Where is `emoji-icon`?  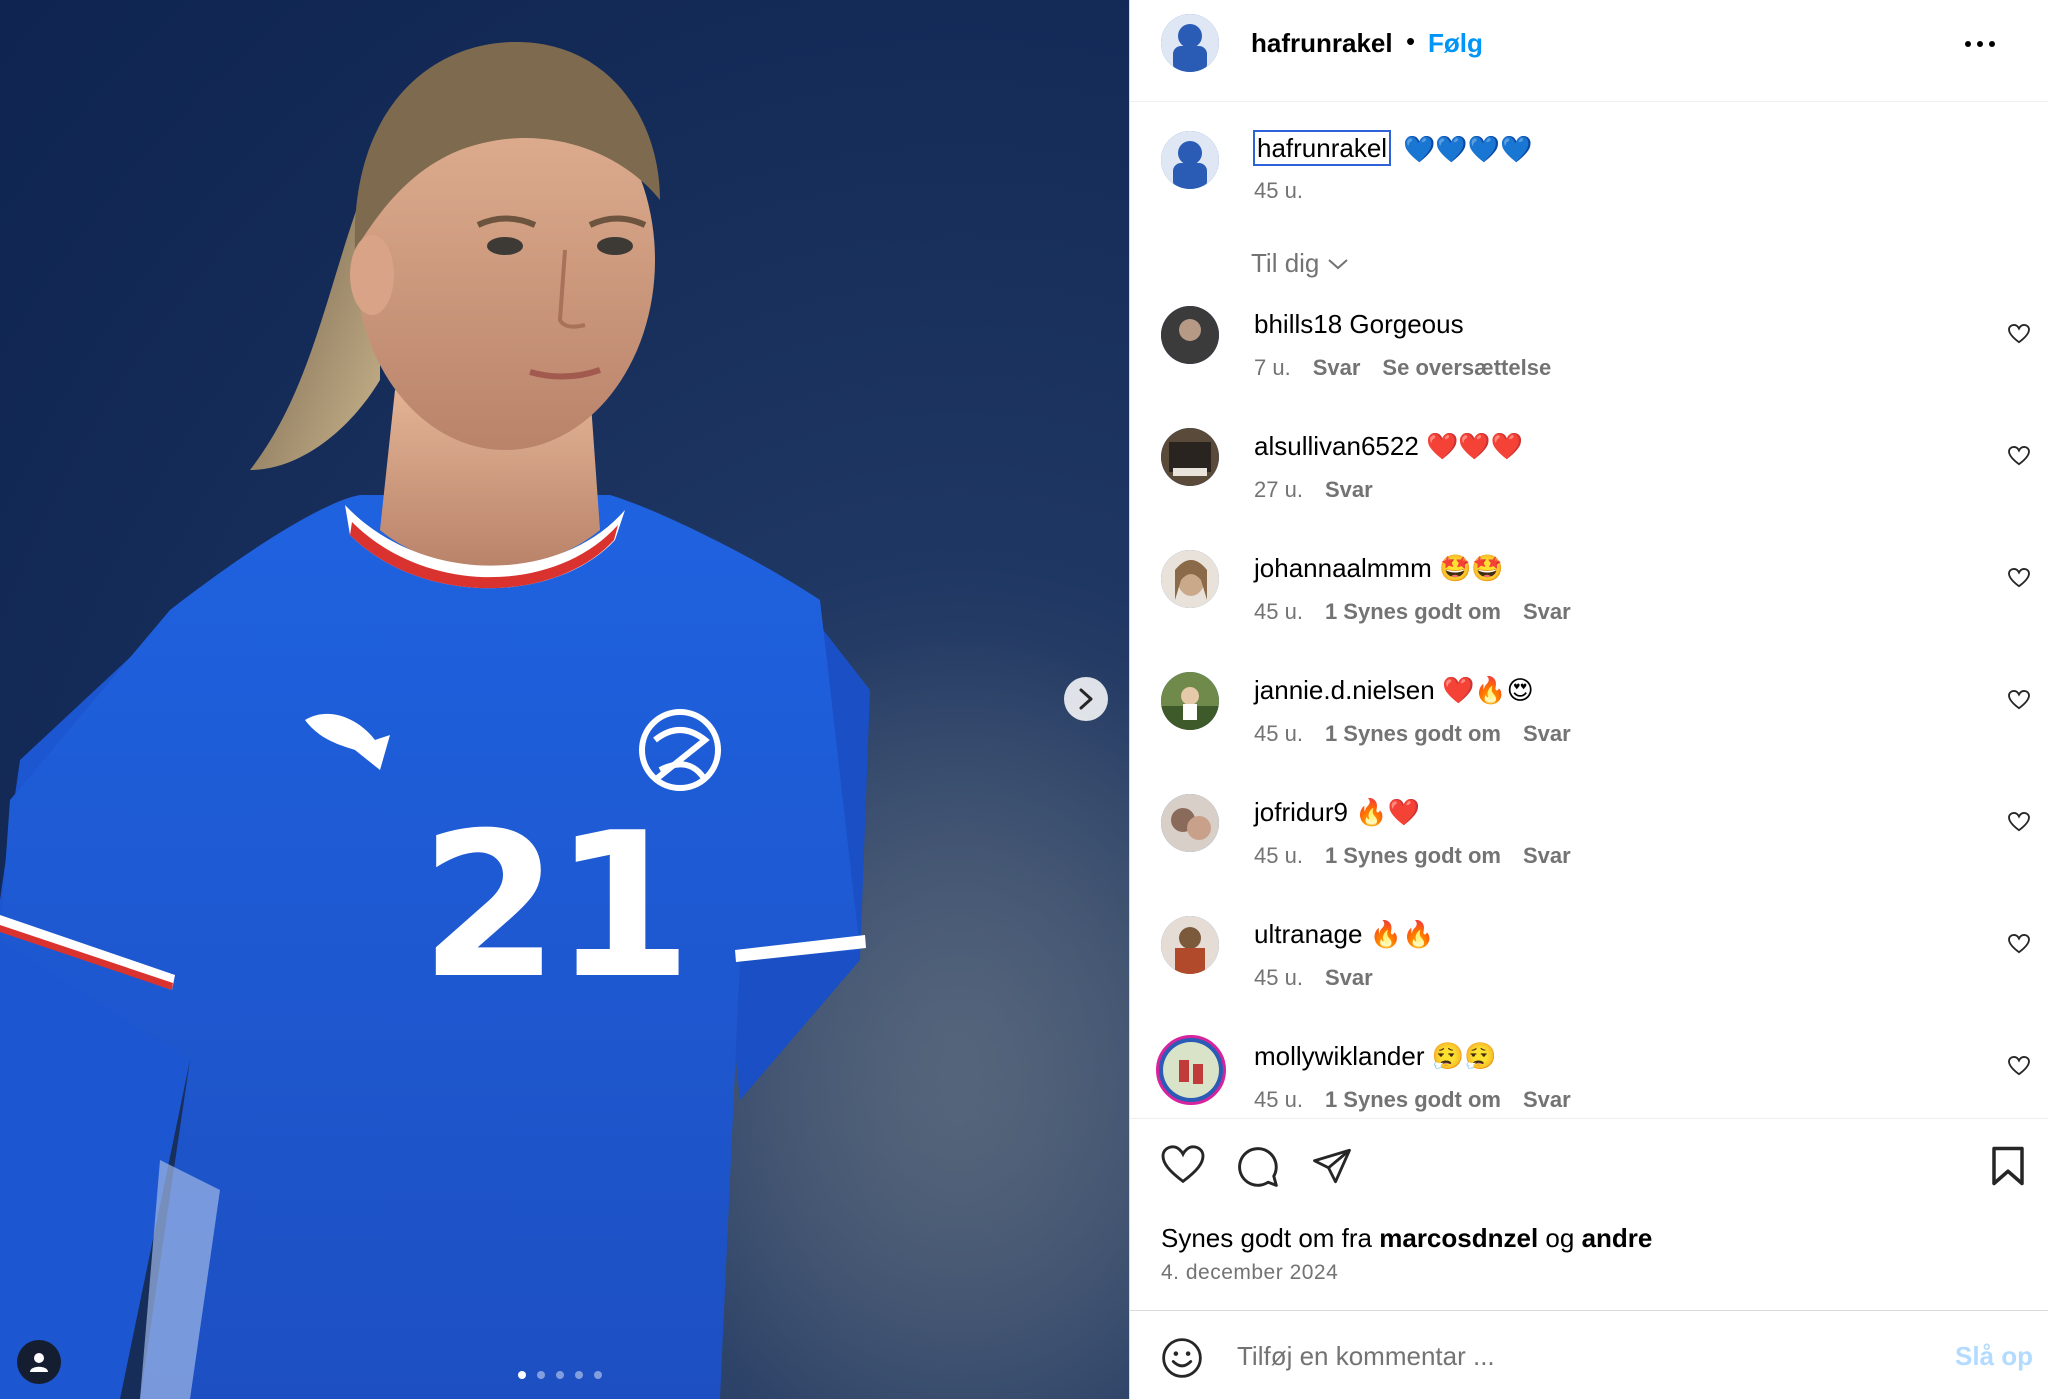
emoji-icon is located at coordinates (1182, 1358).